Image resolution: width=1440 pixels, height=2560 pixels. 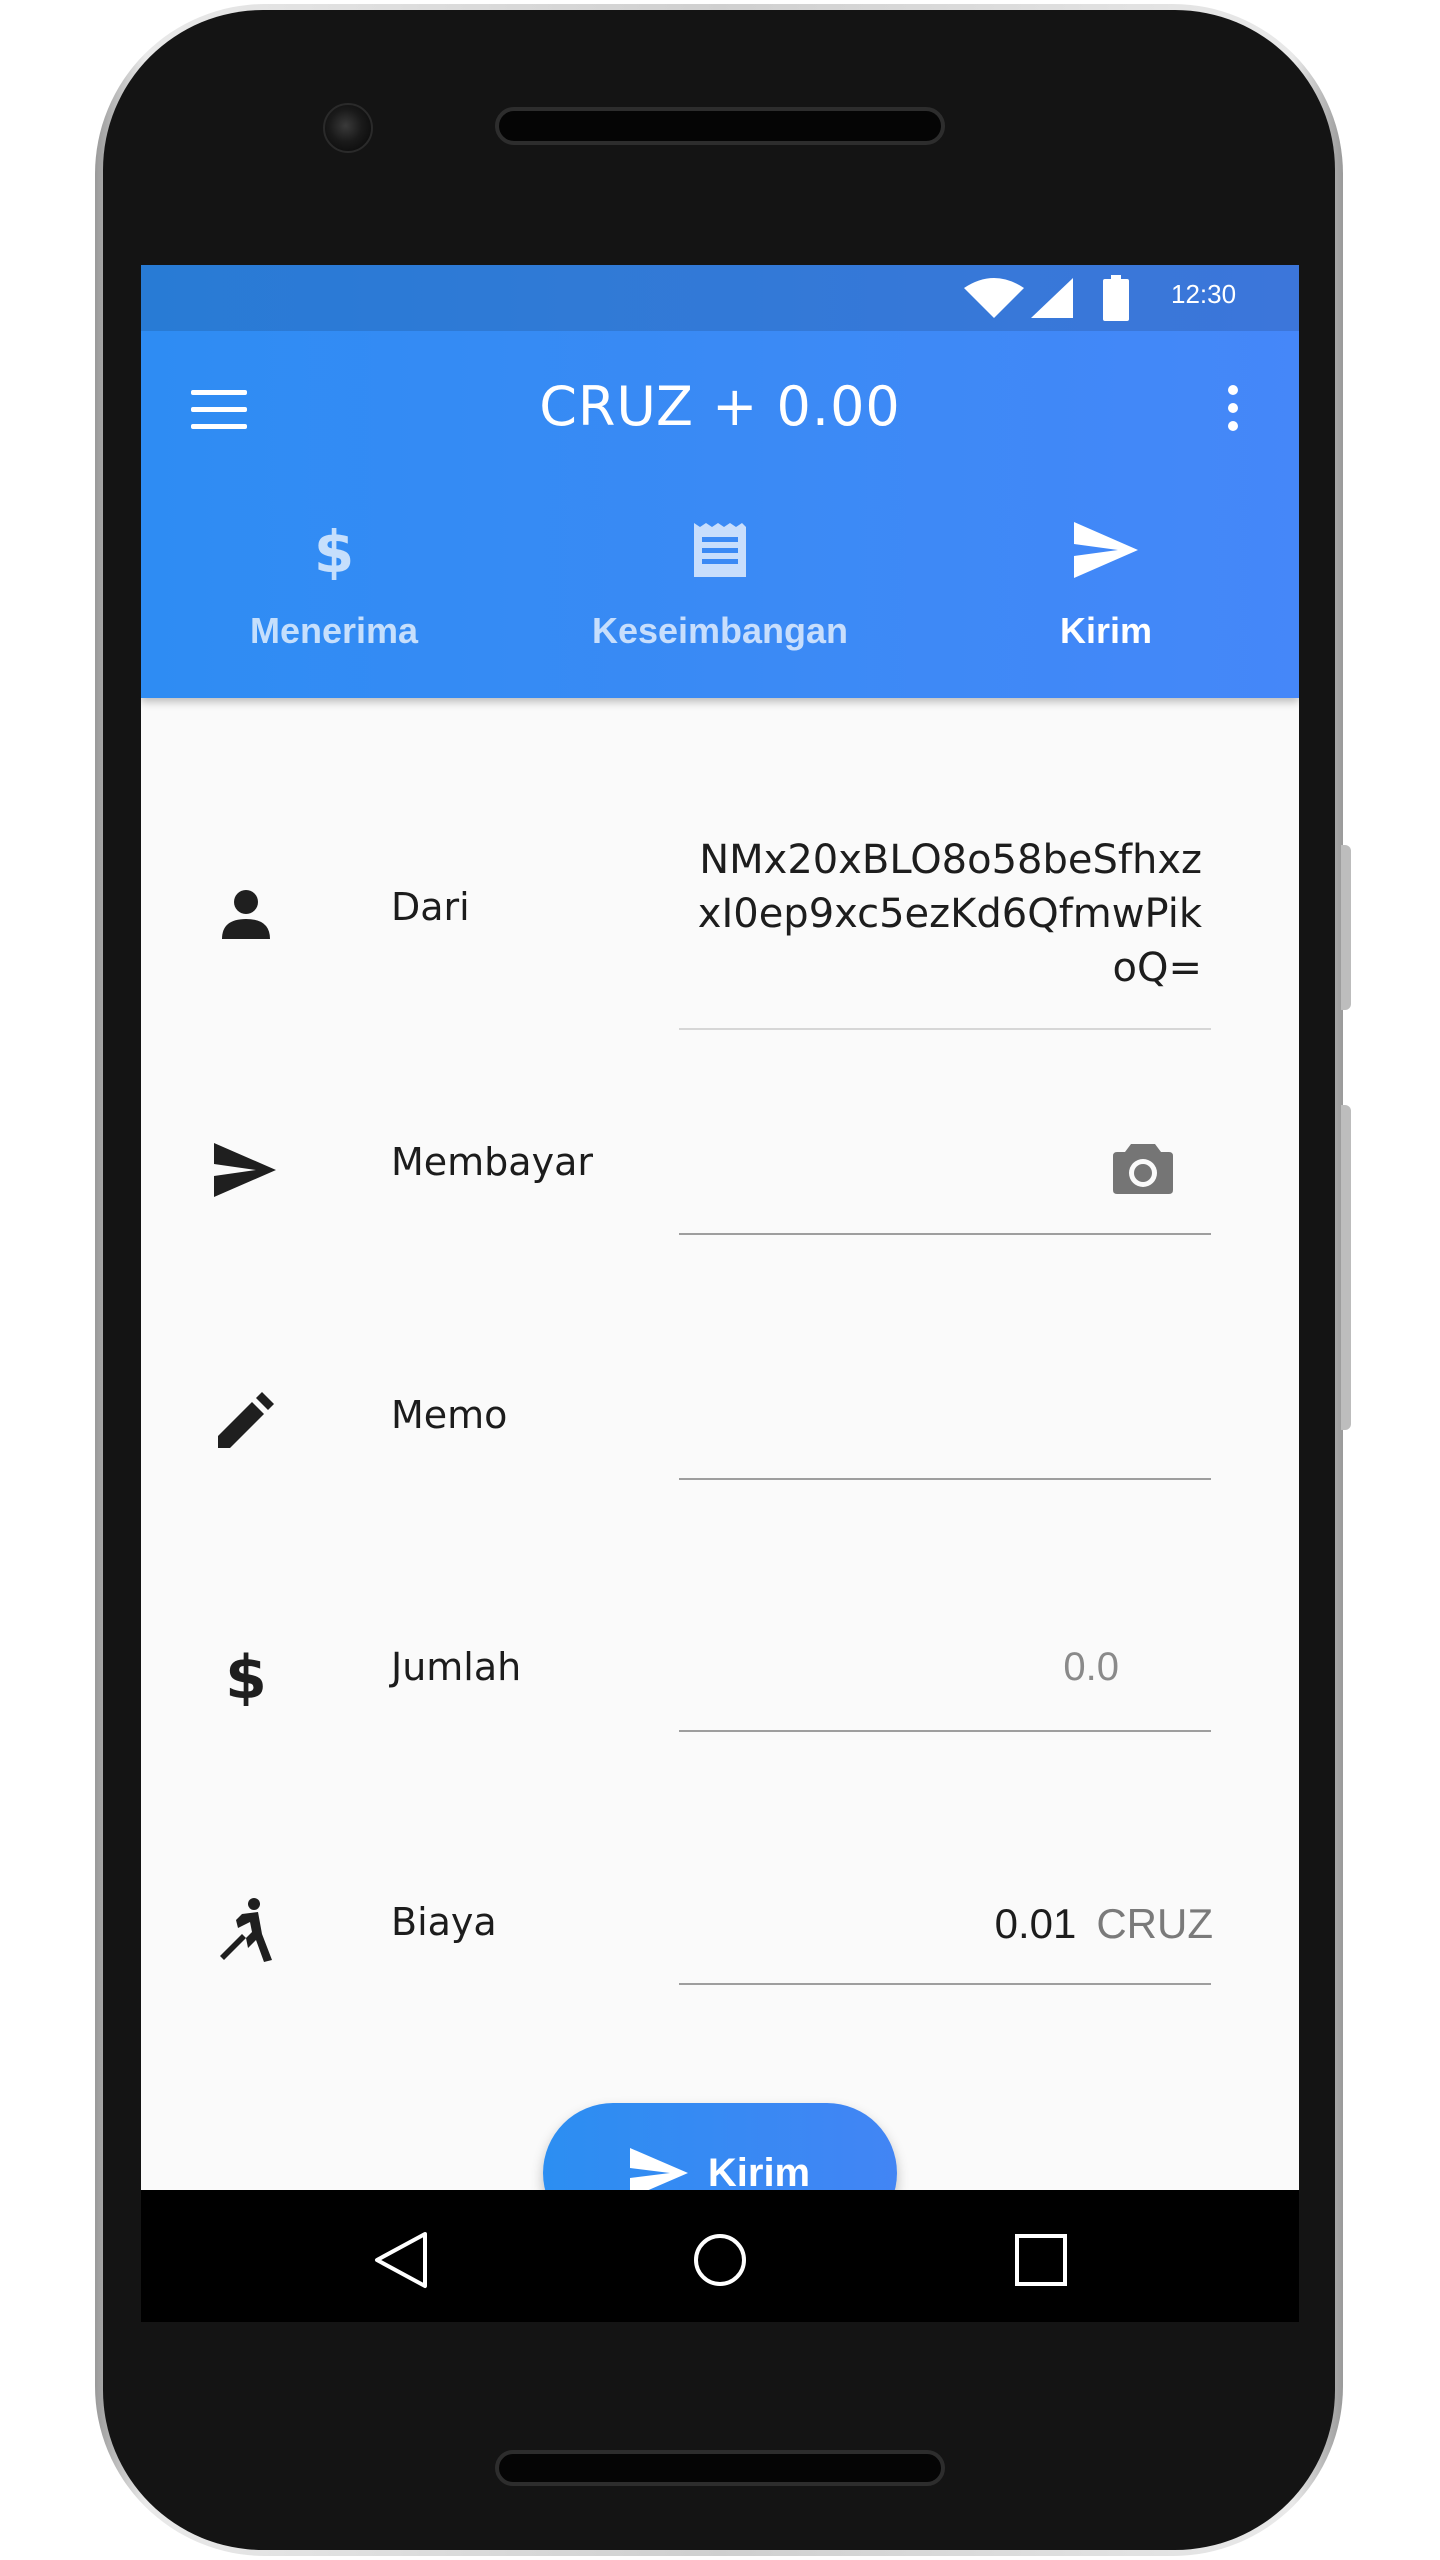 I want to click on more-vert-icon, so click(x=1233, y=390).